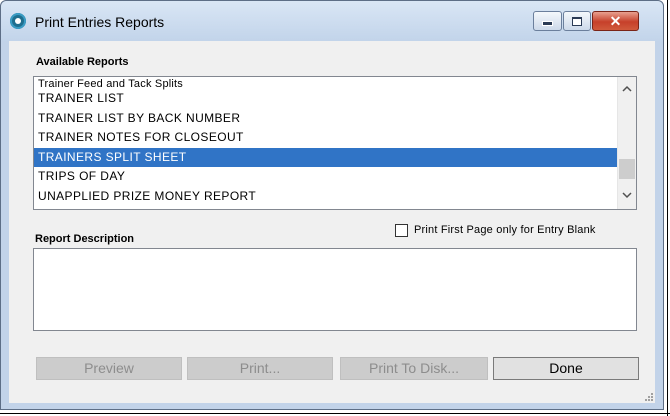 This screenshot has height=416, width=670. Describe the element at coordinates (505, 230) in the screenshot. I see `print-first-page-label: Print First Page only for Entry Blank` at that location.